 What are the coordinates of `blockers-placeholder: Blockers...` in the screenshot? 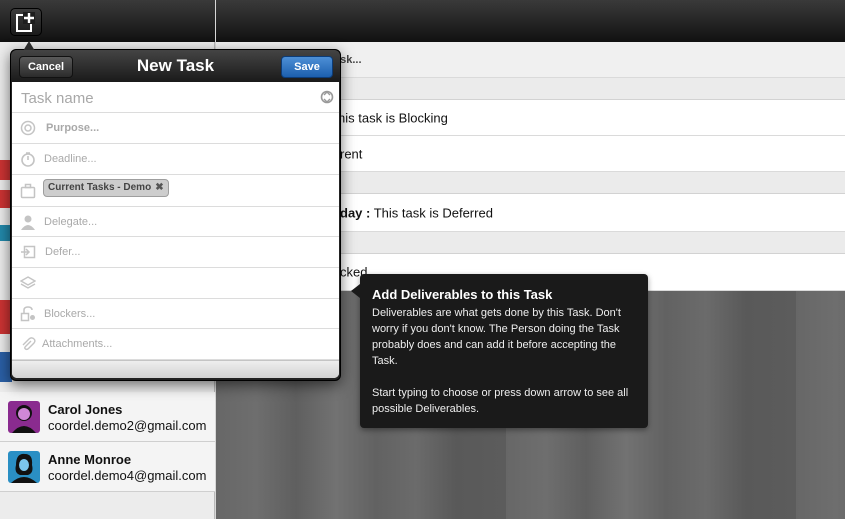 It's located at (70, 313).